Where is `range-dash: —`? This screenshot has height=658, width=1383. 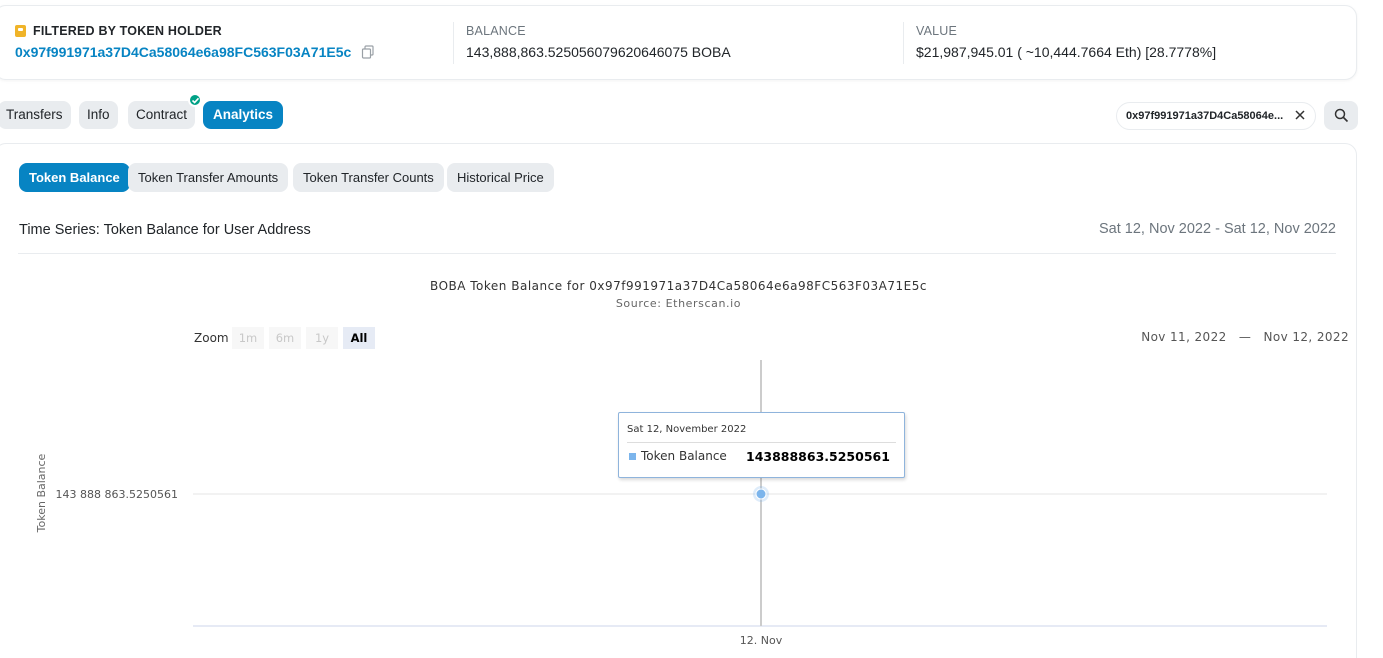
range-dash: — is located at coordinates (1245, 337).